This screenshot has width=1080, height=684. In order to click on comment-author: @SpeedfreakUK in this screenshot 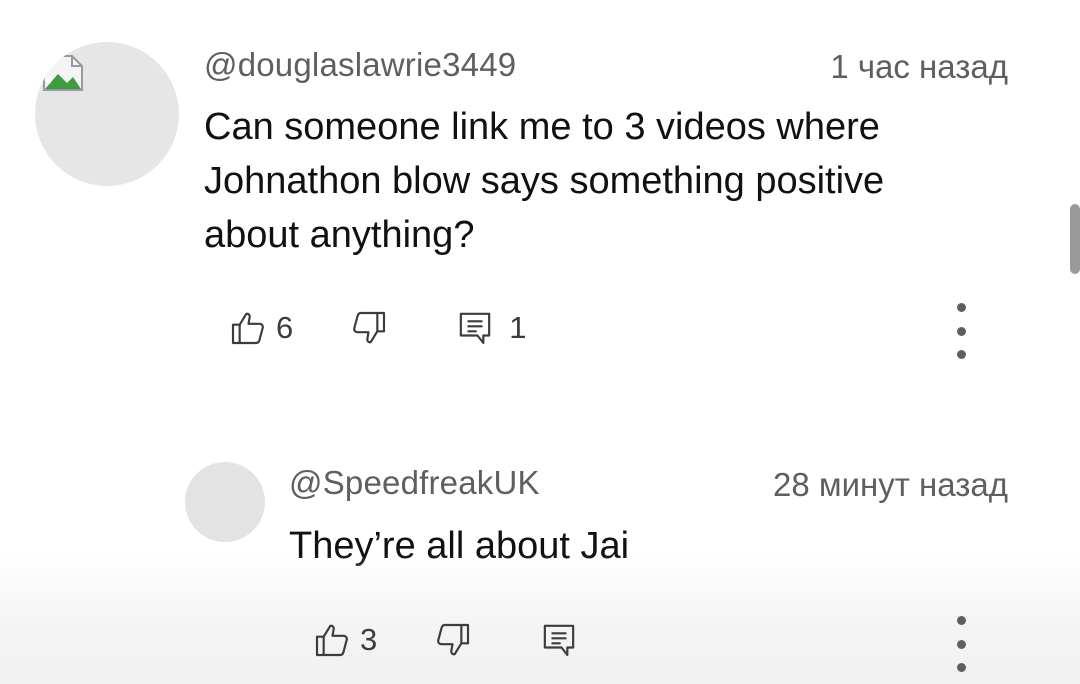, I will do `click(414, 483)`.